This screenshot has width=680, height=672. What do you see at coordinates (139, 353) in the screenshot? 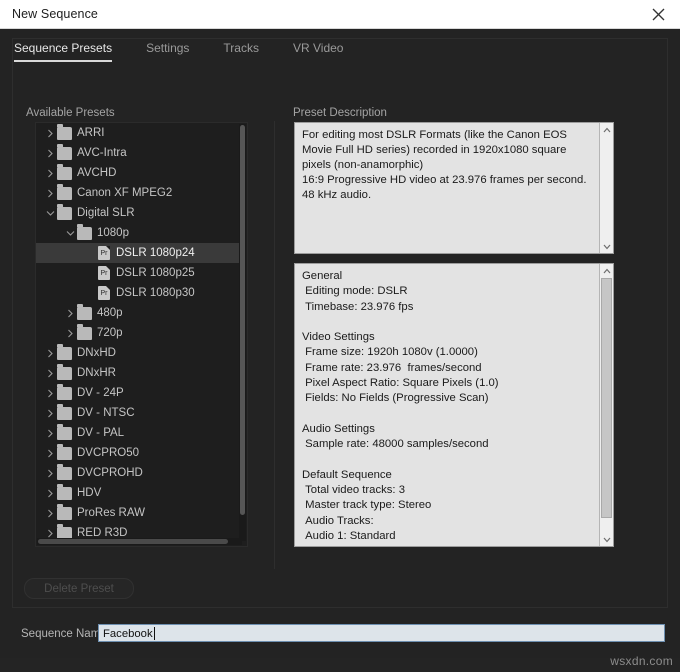
I see `tree-item-dnxhd: DNxHD` at bounding box center [139, 353].